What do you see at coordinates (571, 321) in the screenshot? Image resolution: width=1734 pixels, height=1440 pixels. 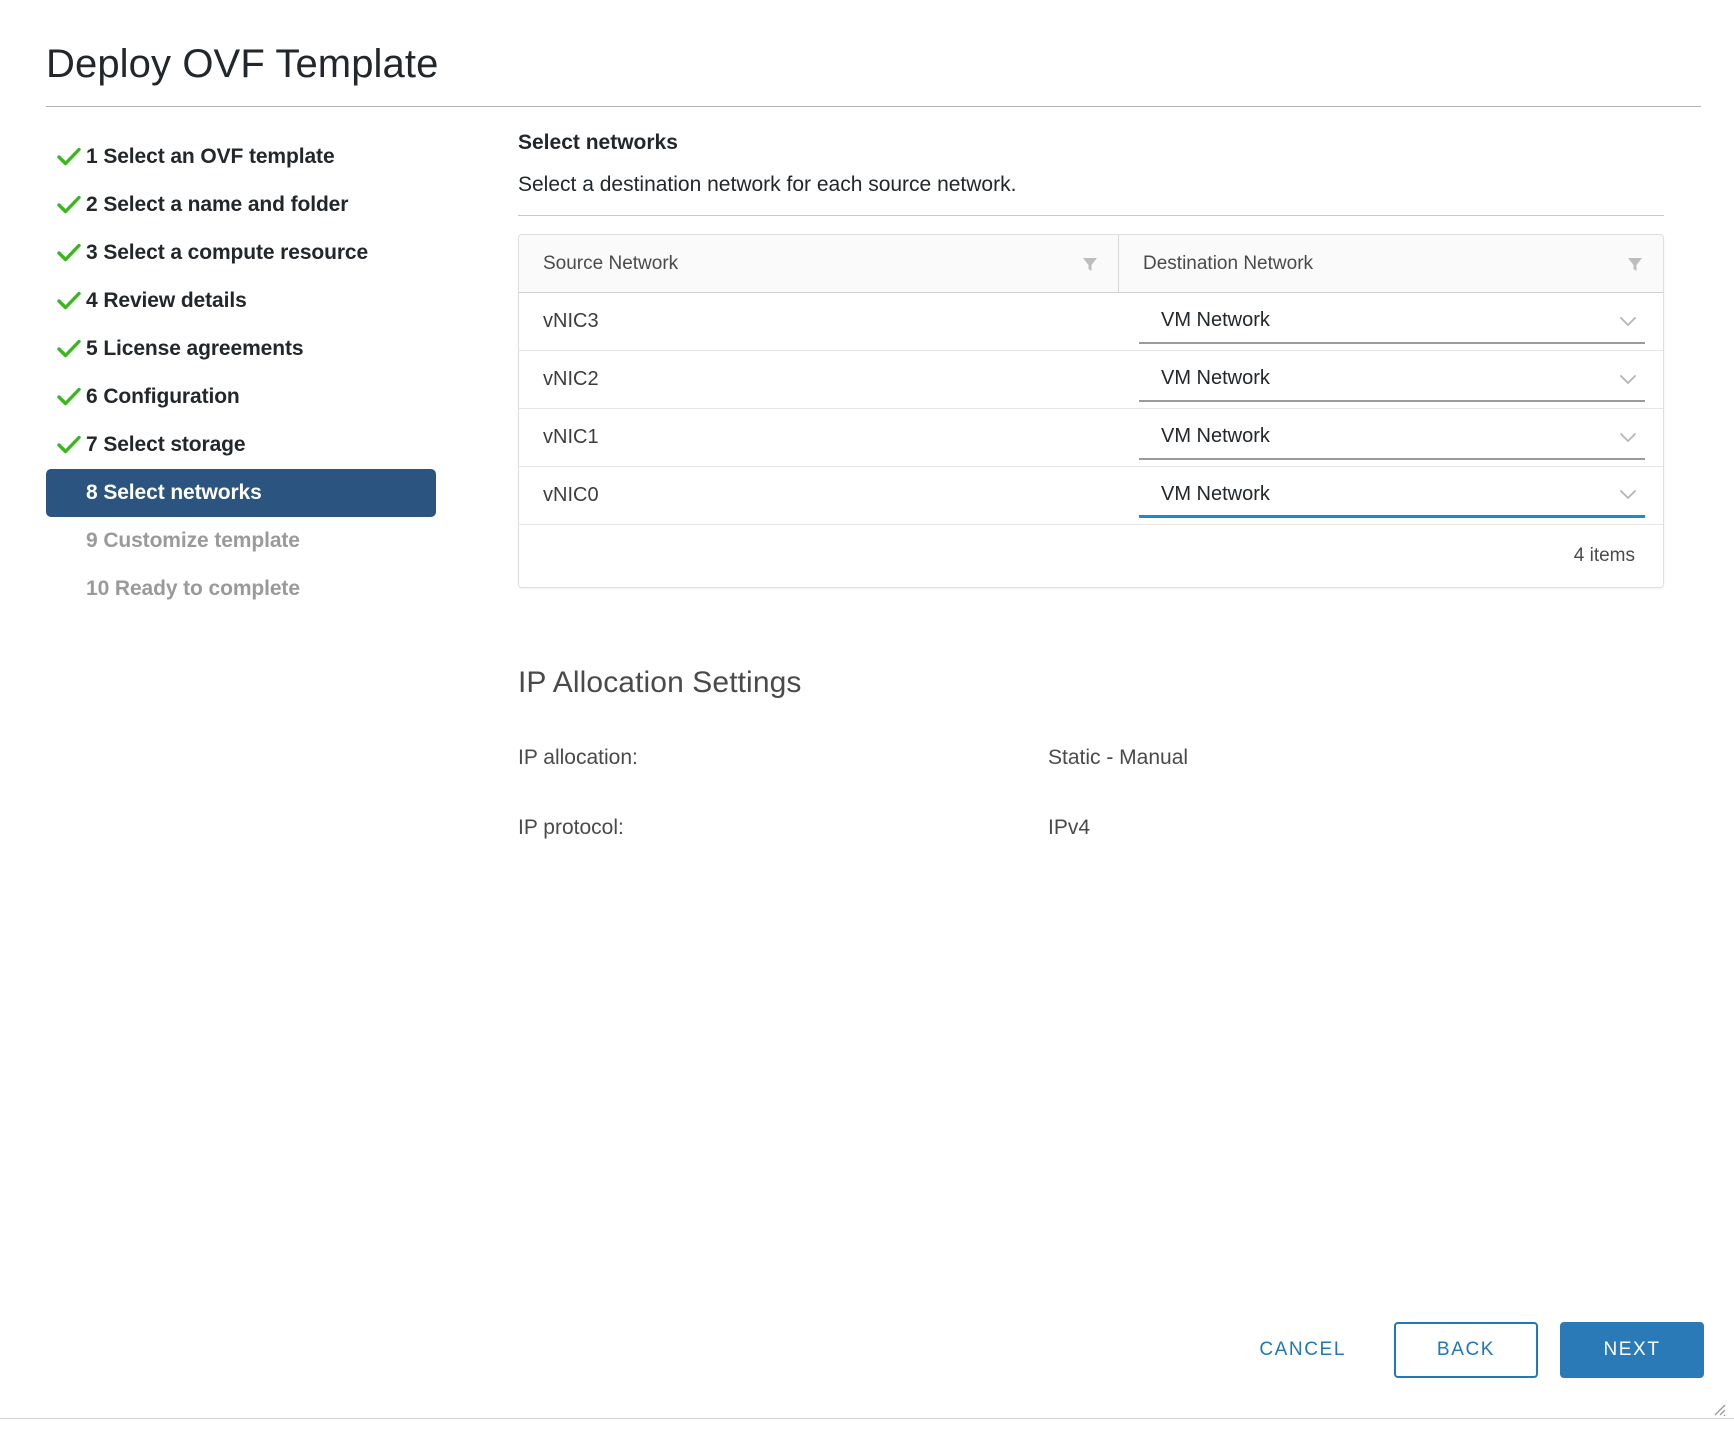 I see `source-network-cell: vNIC3` at bounding box center [571, 321].